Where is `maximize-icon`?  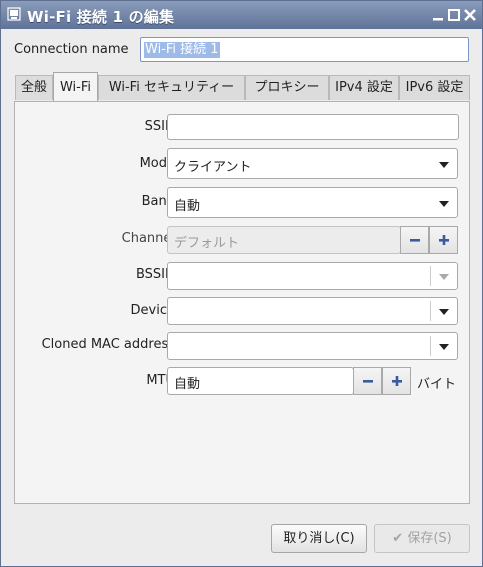 maximize-icon is located at coordinates (454, 15).